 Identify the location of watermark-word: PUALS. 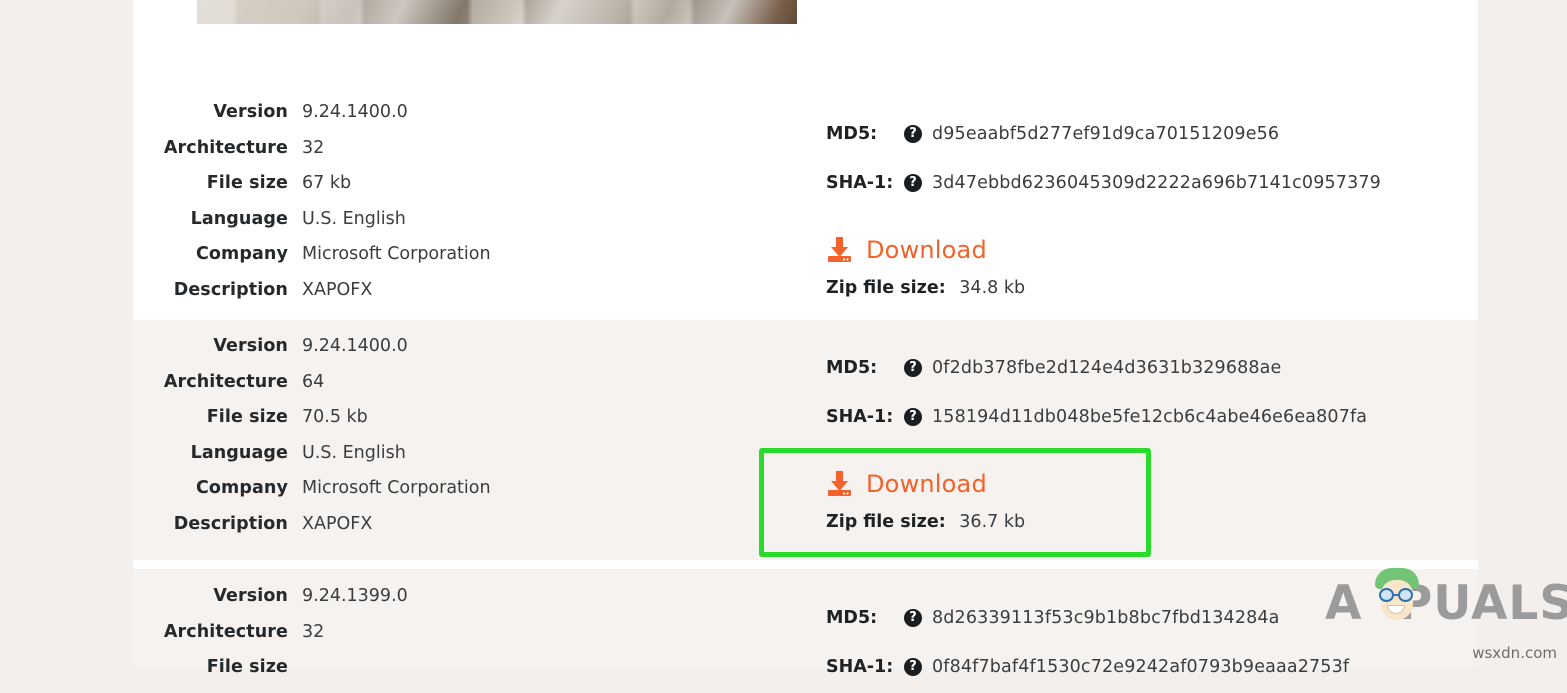
(1482, 603).